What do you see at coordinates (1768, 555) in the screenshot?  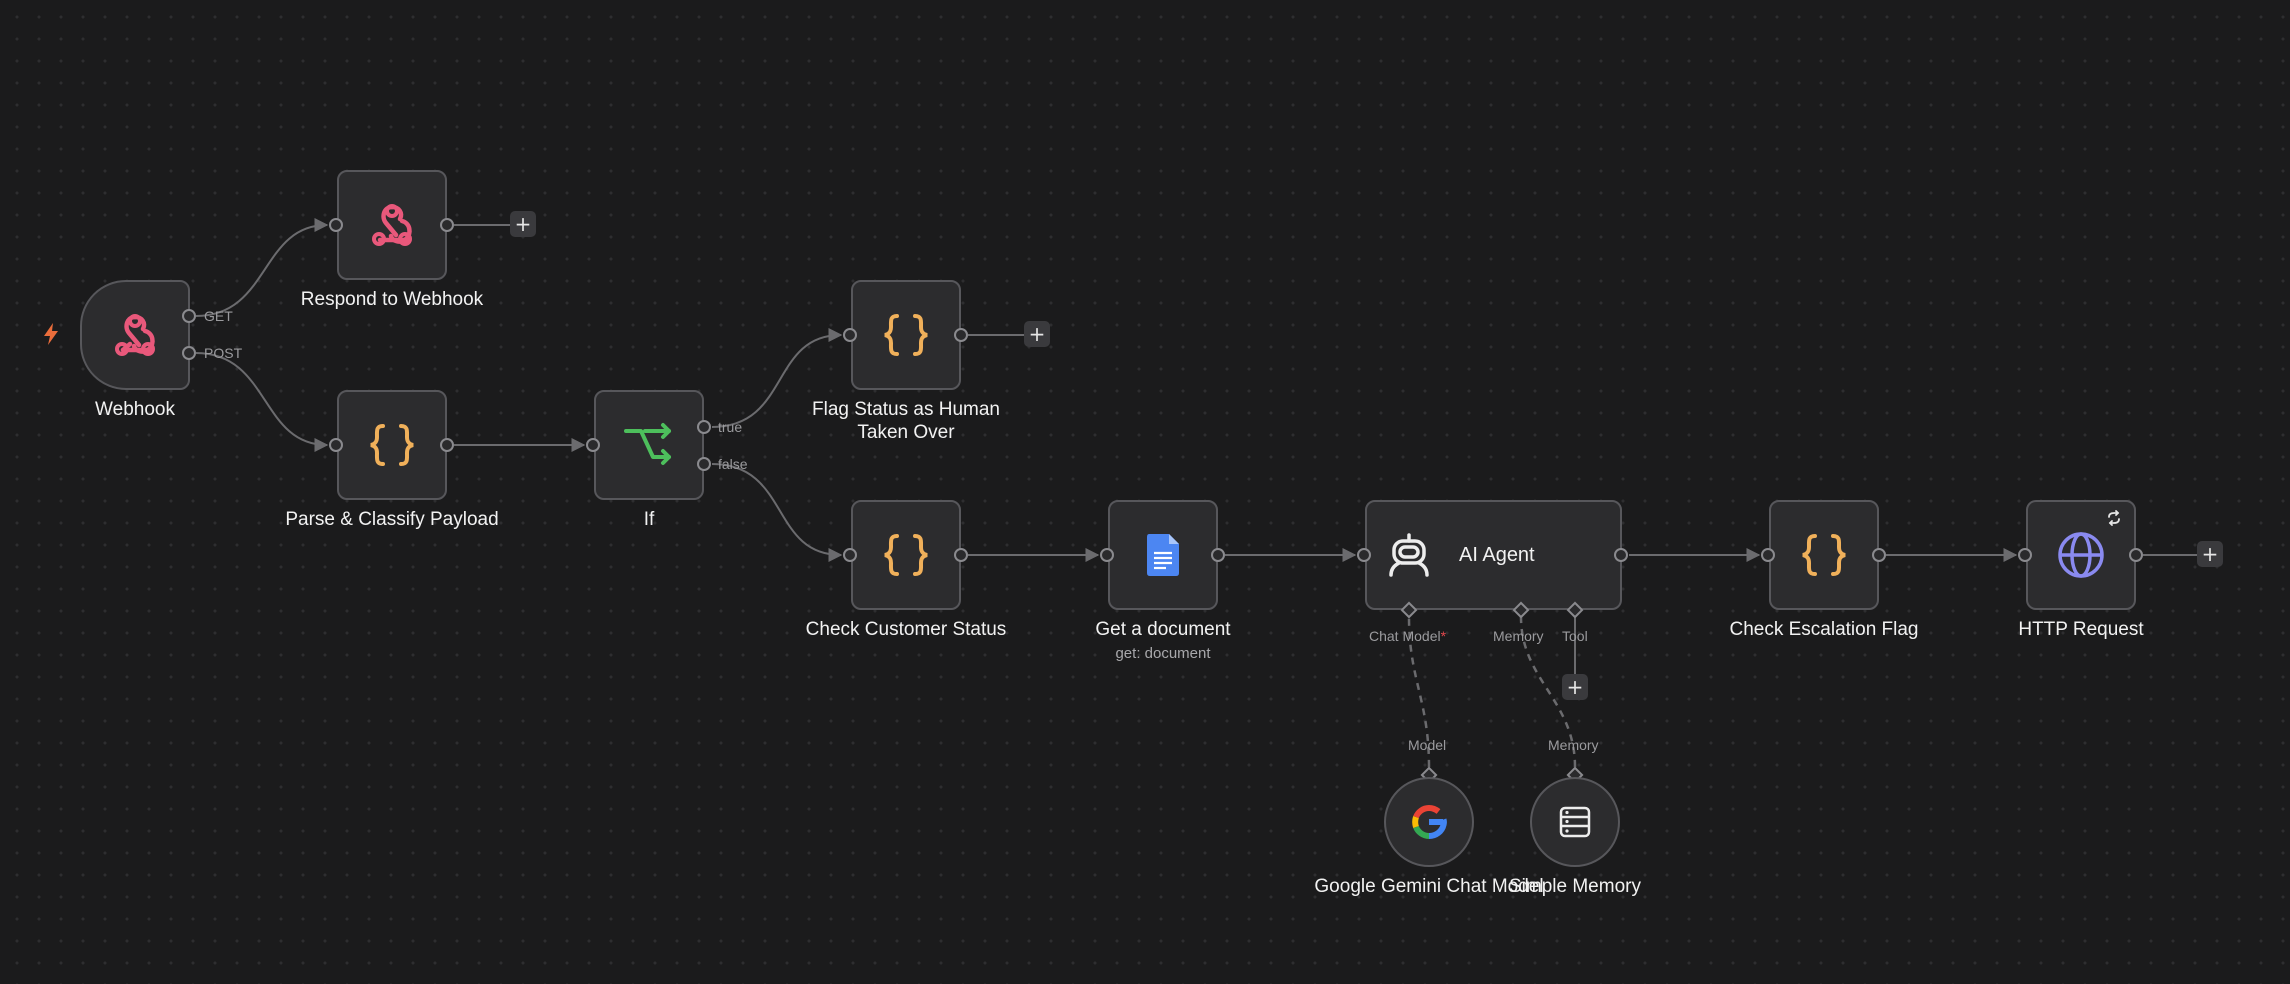 I see `check-escalation-input-port` at bounding box center [1768, 555].